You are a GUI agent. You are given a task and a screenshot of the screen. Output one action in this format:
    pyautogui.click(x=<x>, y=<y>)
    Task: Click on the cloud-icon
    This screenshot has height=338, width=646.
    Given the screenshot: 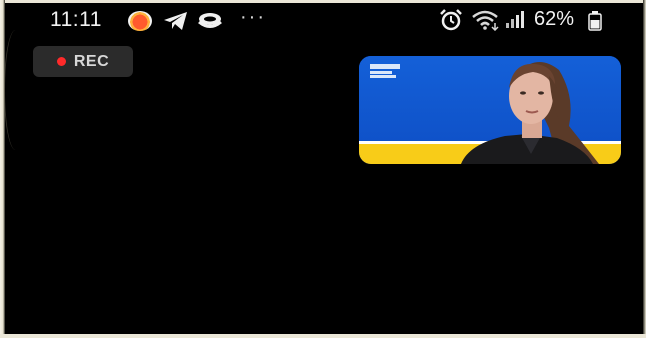 What is the action you would take?
    pyautogui.click(x=210, y=23)
    